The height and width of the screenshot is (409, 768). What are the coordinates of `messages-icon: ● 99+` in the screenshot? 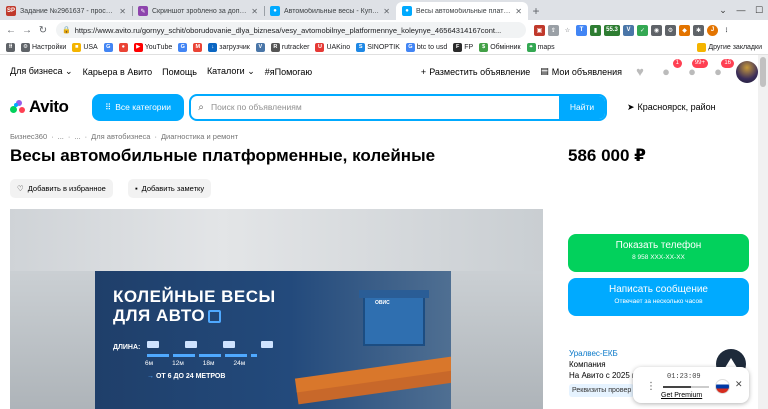 It's located at (696, 69).